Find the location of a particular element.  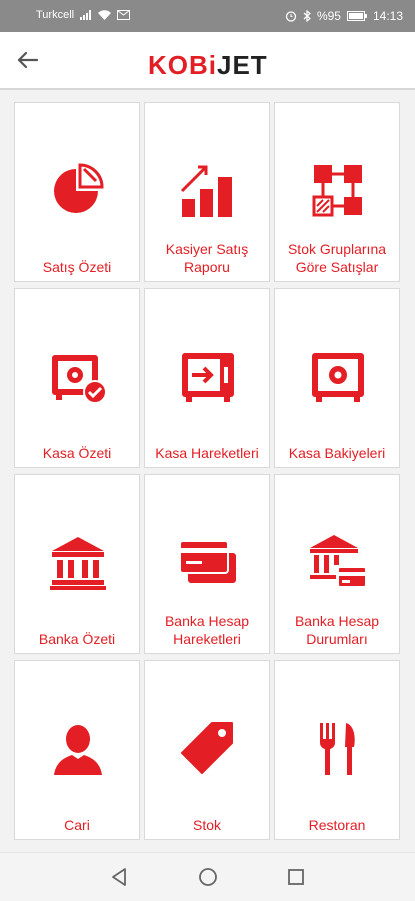

status-right: %95 14:13 is located at coordinates (344, 16).